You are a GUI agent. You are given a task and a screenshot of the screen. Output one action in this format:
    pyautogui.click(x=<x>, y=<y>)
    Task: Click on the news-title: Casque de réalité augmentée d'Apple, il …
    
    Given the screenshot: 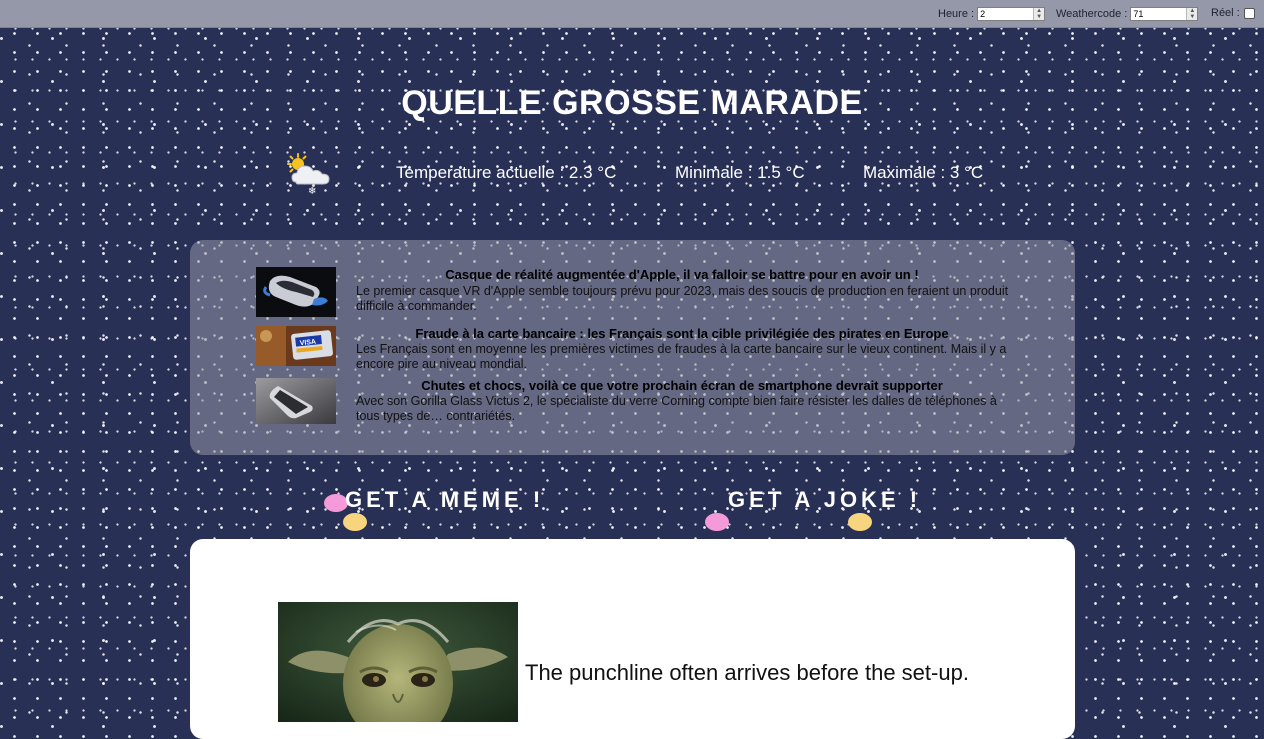 What is the action you would take?
    pyautogui.click(x=682, y=274)
    